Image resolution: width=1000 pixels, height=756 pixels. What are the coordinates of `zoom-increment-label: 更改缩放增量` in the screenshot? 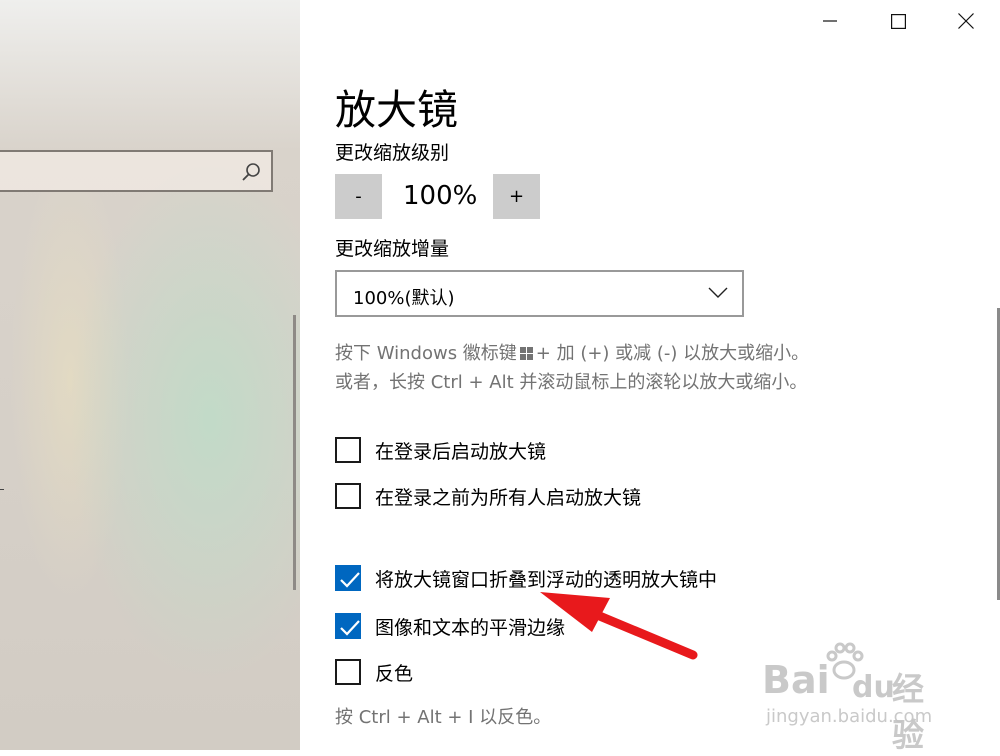 It's located at (392, 249).